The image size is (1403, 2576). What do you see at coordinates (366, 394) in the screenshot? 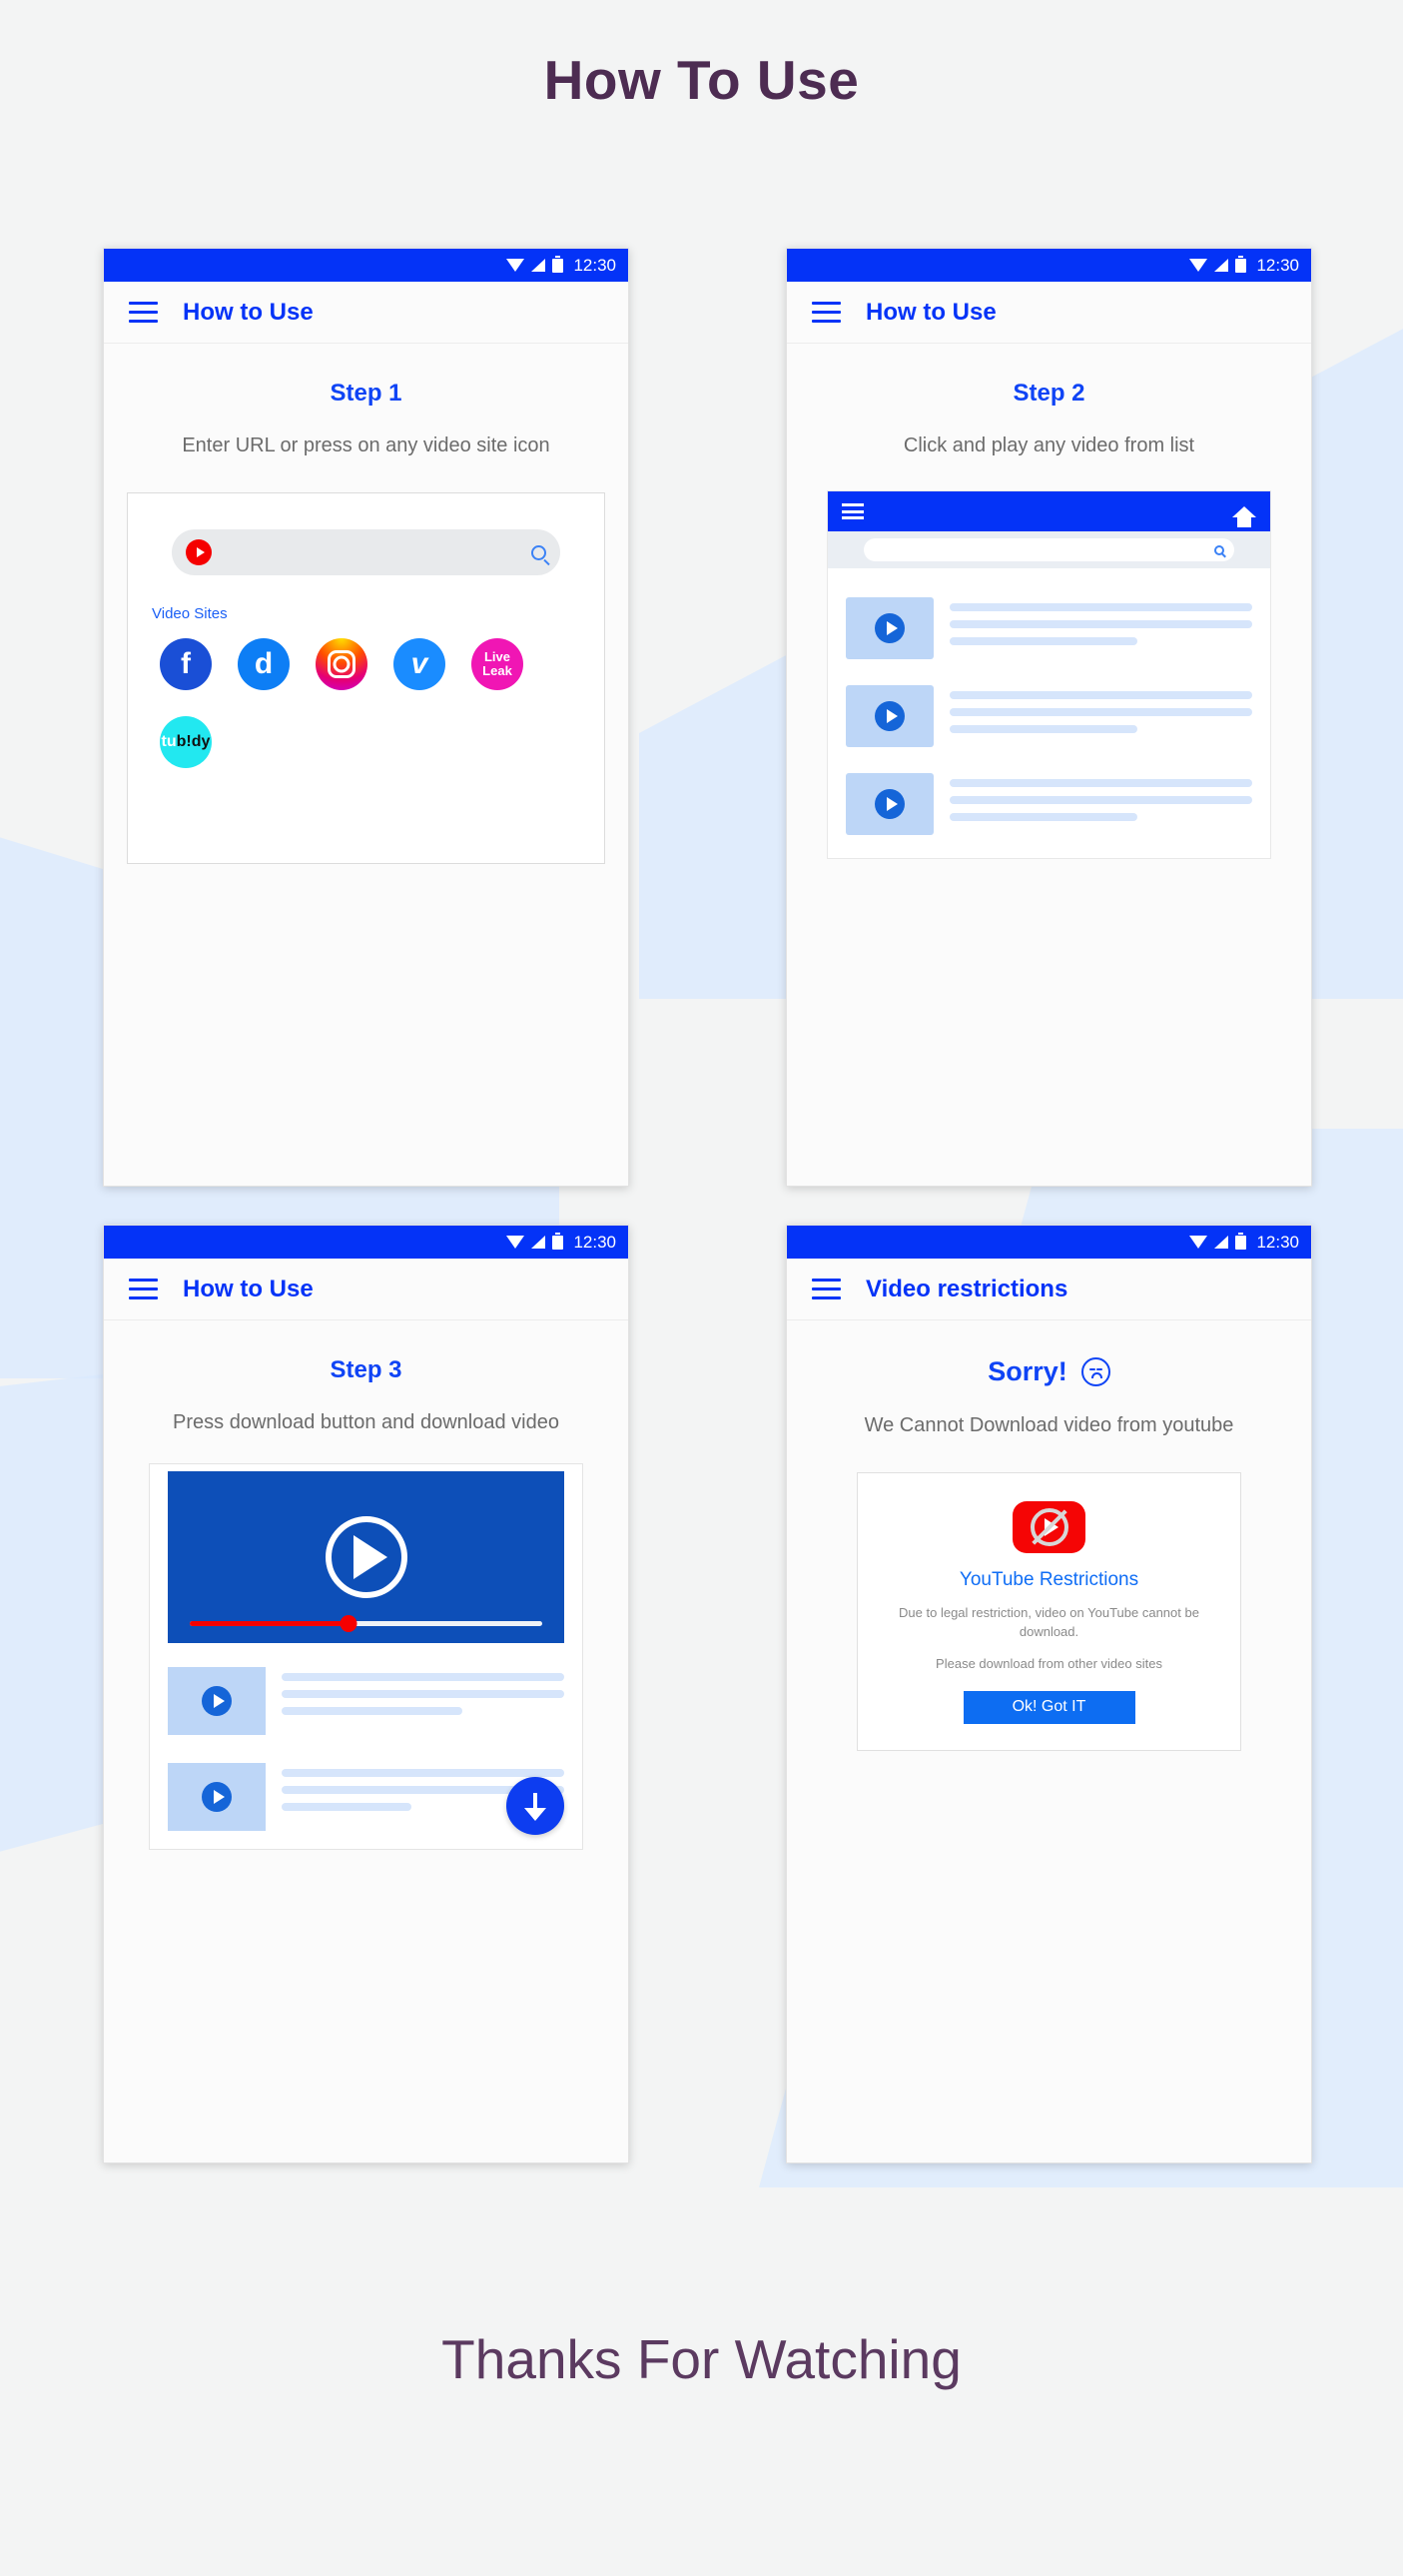
I see `step-title: Step 1` at bounding box center [366, 394].